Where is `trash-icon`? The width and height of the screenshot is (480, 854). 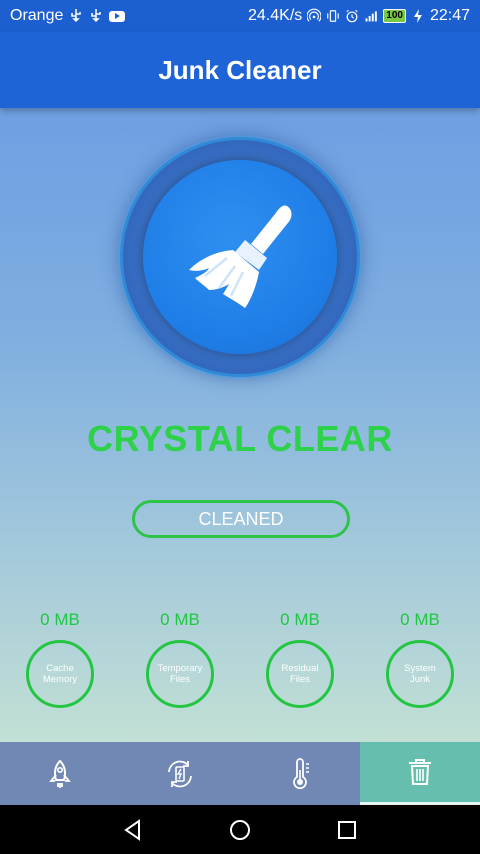 trash-icon is located at coordinates (420, 772).